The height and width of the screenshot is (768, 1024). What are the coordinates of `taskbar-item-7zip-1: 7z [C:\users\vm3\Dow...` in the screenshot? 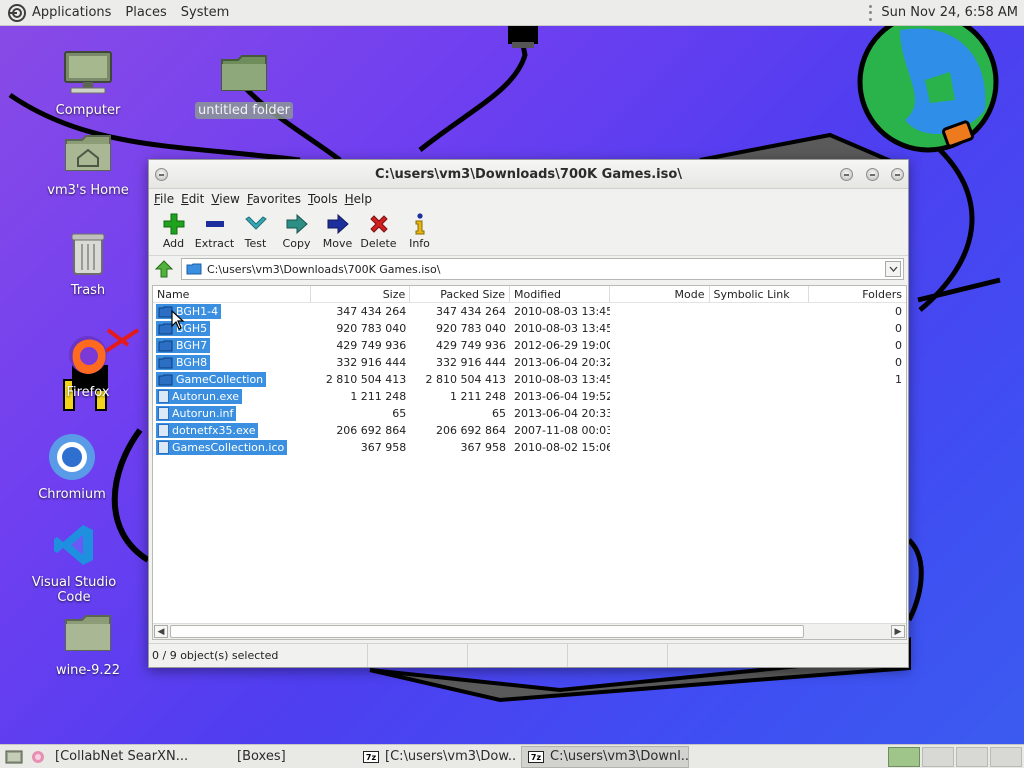 It's located at (437, 757).